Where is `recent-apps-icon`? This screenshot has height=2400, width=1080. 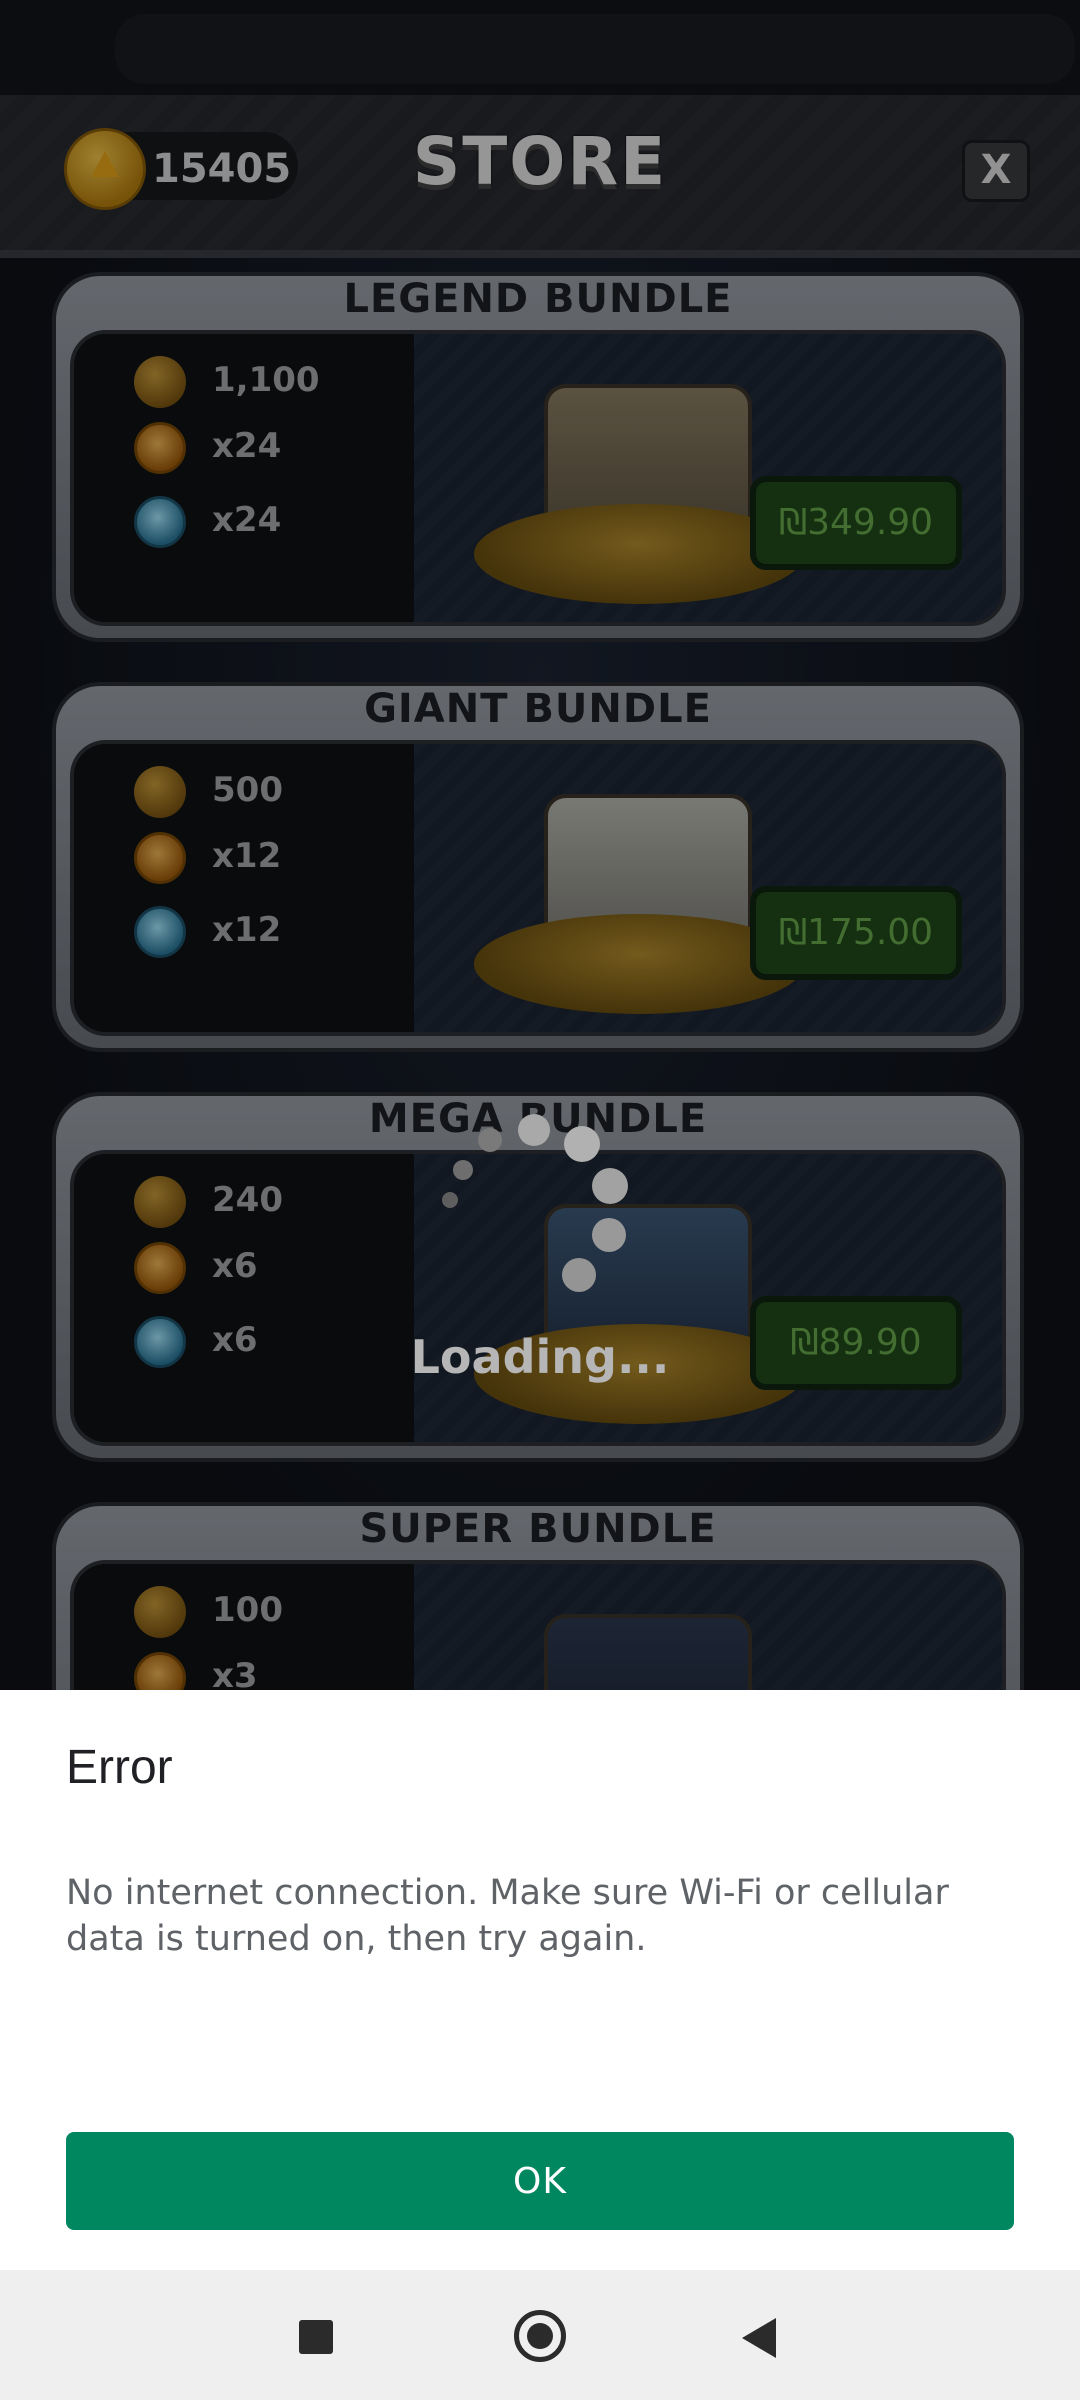
recent-apps-icon is located at coordinates (316, 2337).